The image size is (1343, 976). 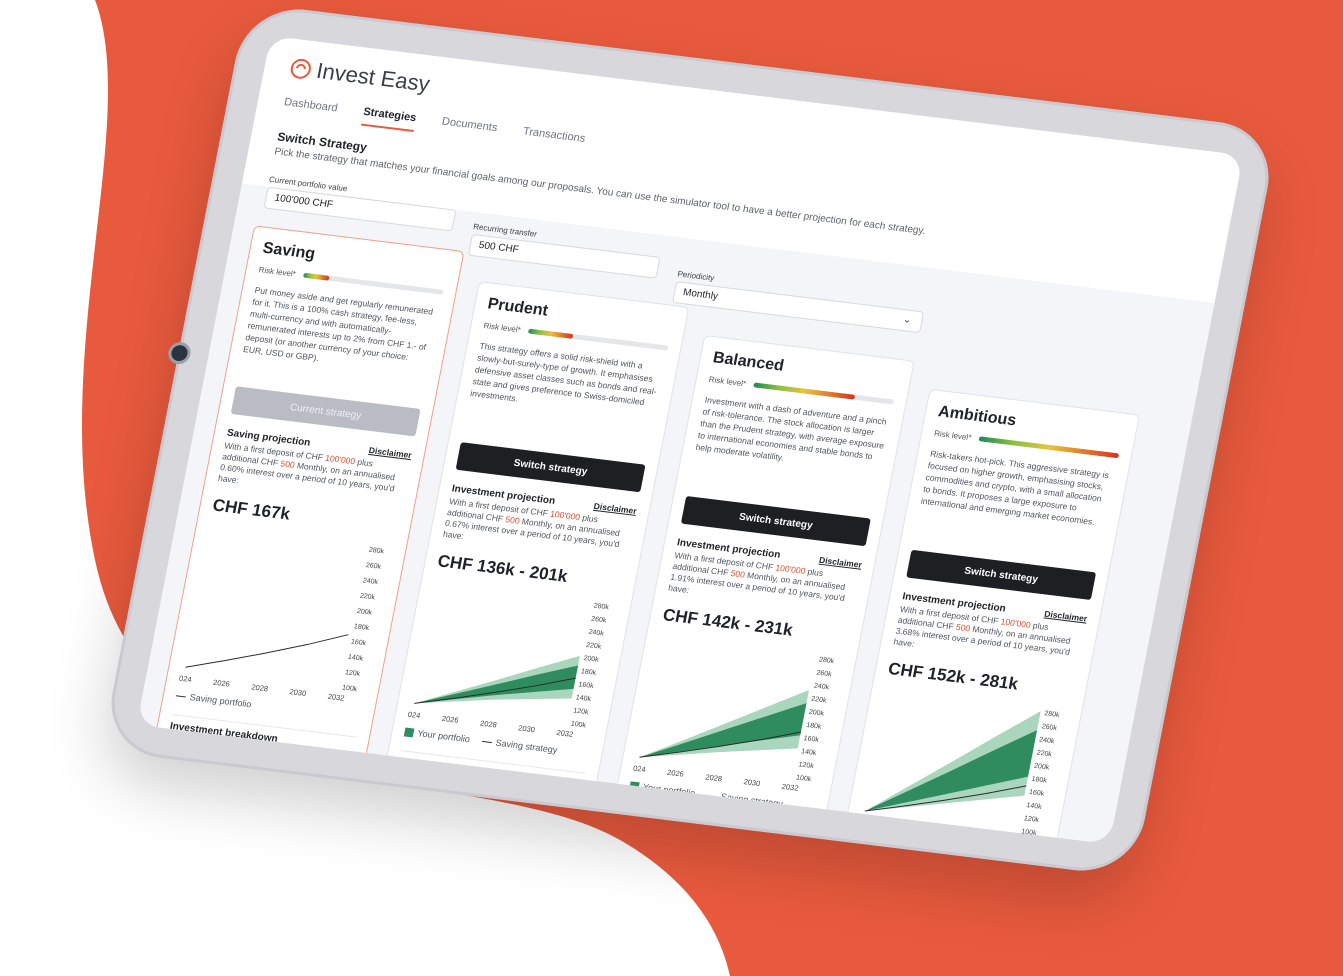 What do you see at coordinates (696, 276) in the screenshot?
I see `periodicity-label: Periodicity` at bounding box center [696, 276].